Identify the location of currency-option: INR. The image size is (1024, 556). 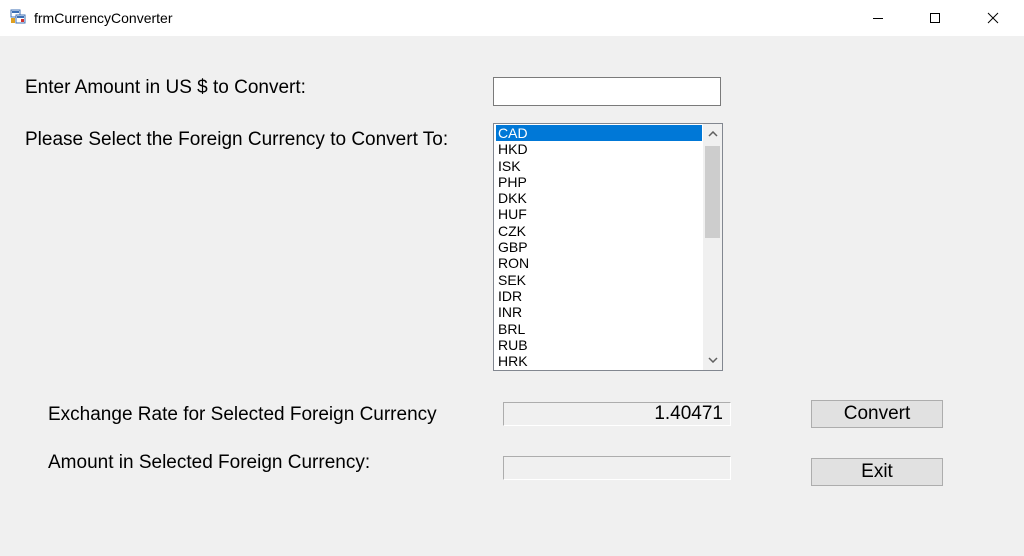
(599, 312).